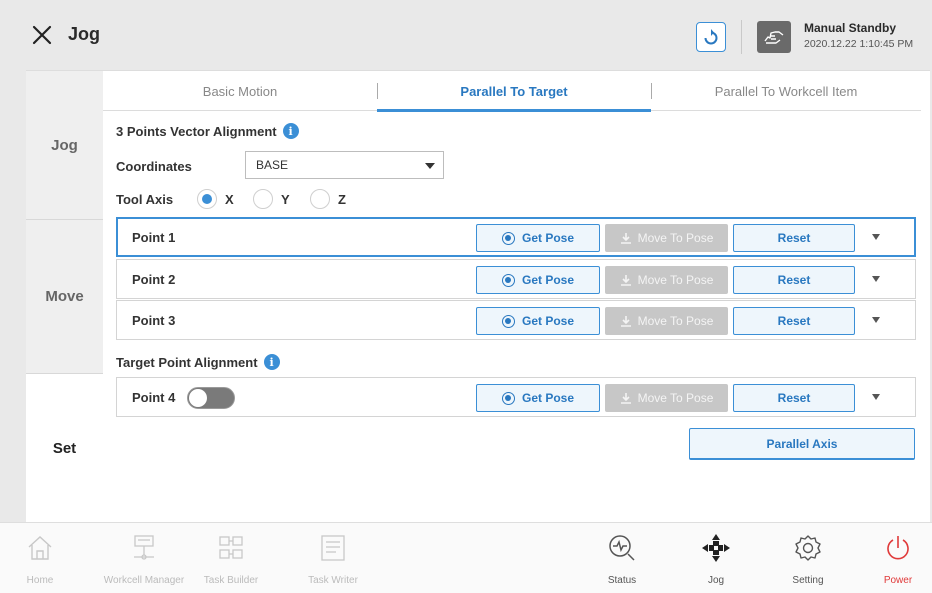 This screenshot has height=593, width=932. What do you see at coordinates (187, 362) in the screenshot?
I see `target-alignment-title: Target Point Alignment` at bounding box center [187, 362].